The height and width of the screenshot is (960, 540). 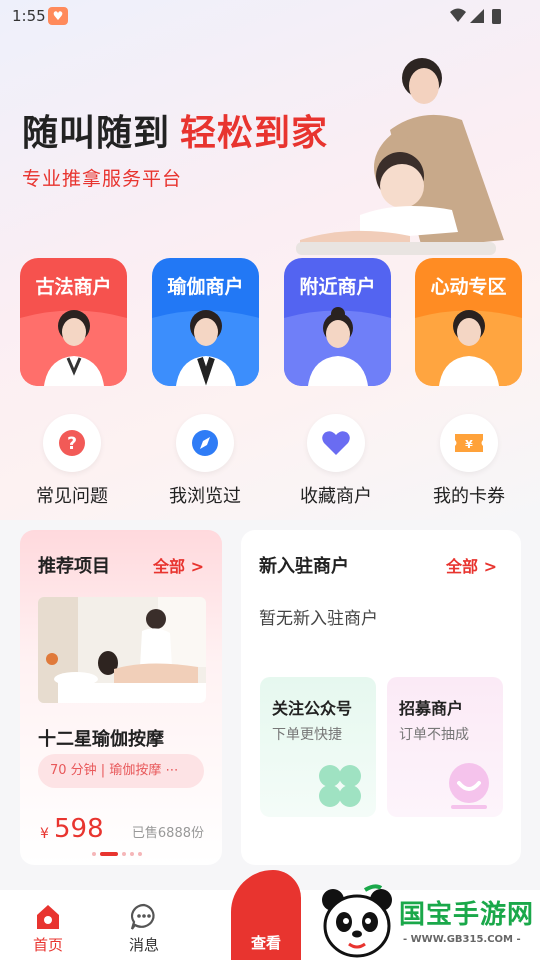 What do you see at coordinates (205, 287) in the screenshot?
I see `category-label: 瑜伽商户` at bounding box center [205, 287].